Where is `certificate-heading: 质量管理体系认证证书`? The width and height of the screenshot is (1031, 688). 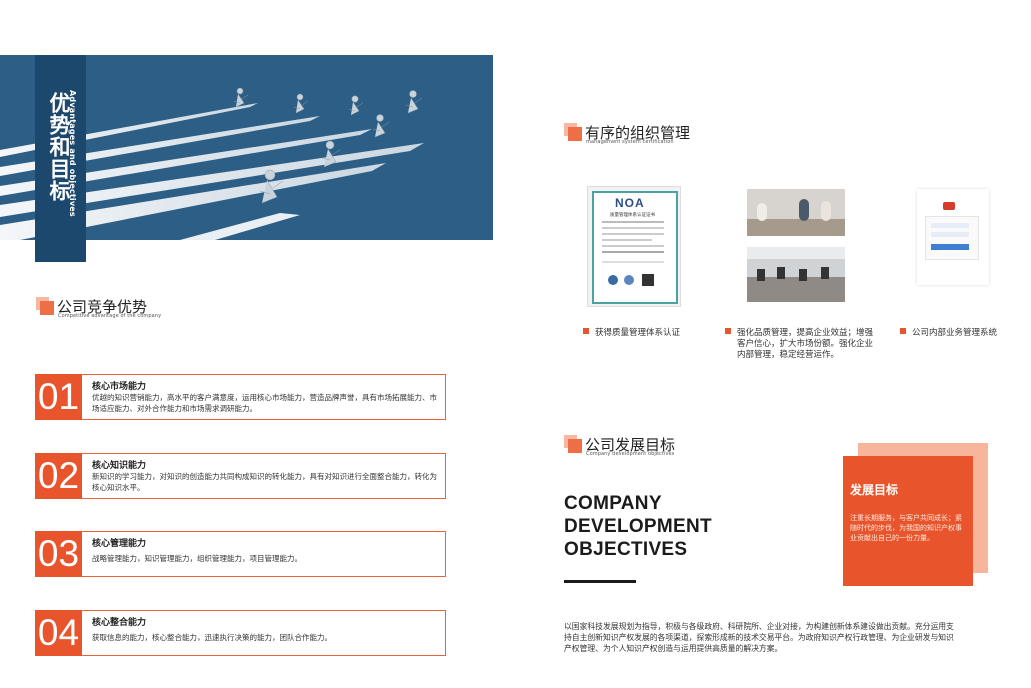 certificate-heading: 质量管理体系认证证书 is located at coordinates (632, 215).